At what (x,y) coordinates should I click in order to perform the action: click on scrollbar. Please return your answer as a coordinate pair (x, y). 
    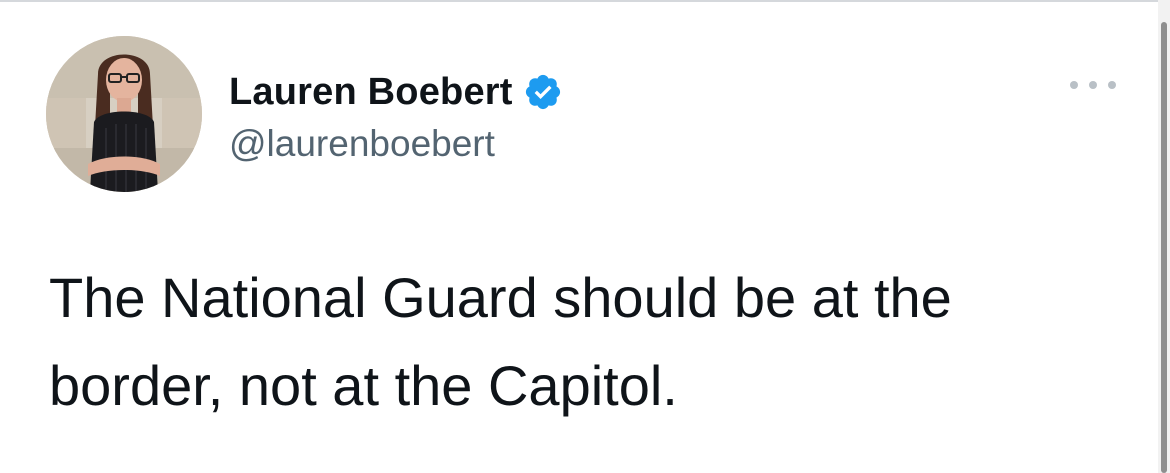
    Looking at the image, I should click on (1164, 236).